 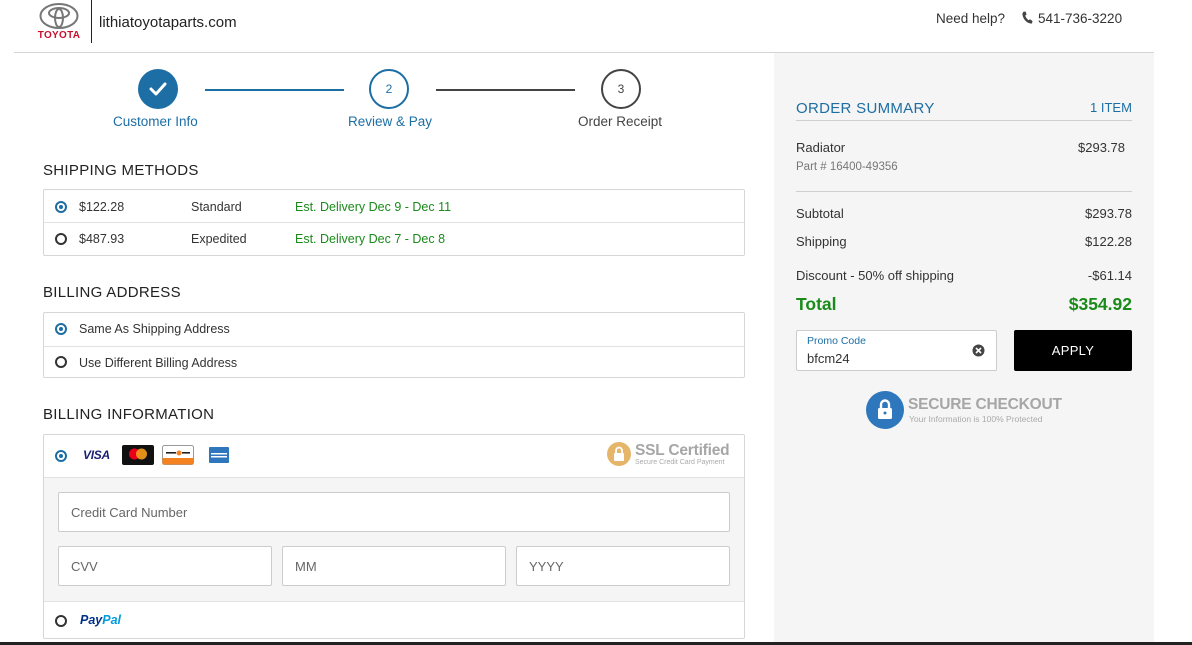 What do you see at coordinates (1027, 17) in the screenshot?
I see `phone-icon` at bounding box center [1027, 17].